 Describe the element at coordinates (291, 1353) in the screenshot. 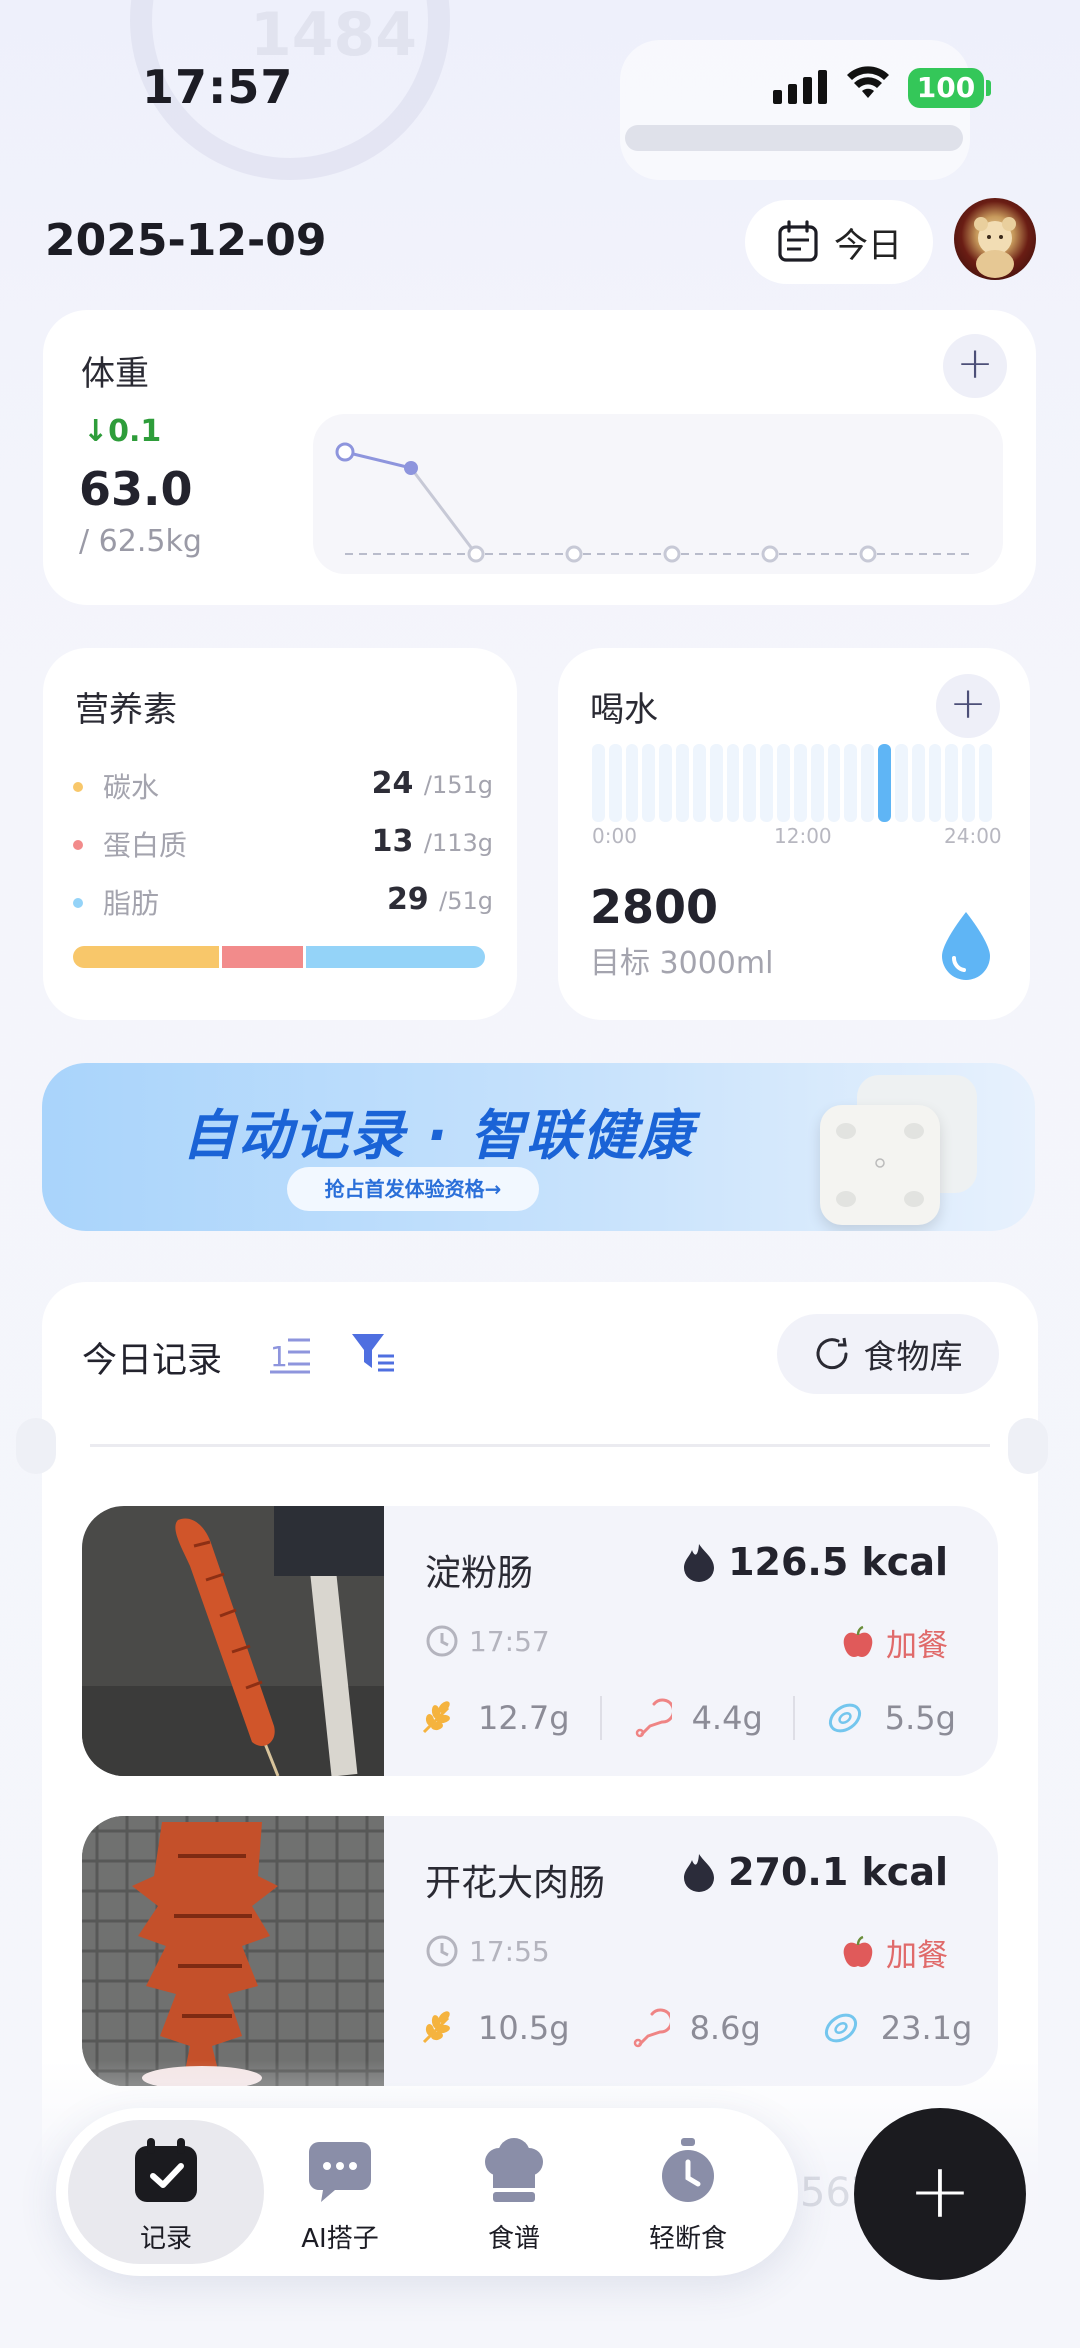

I see `sort-icon: 1` at that location.